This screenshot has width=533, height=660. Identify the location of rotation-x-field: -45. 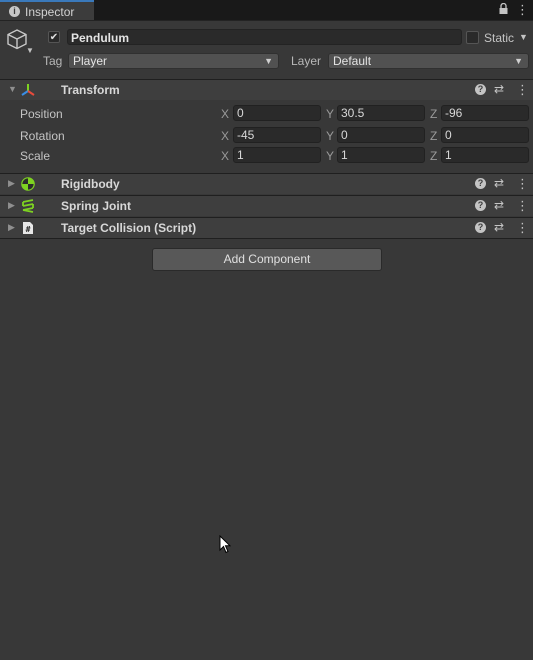
(277, 135).